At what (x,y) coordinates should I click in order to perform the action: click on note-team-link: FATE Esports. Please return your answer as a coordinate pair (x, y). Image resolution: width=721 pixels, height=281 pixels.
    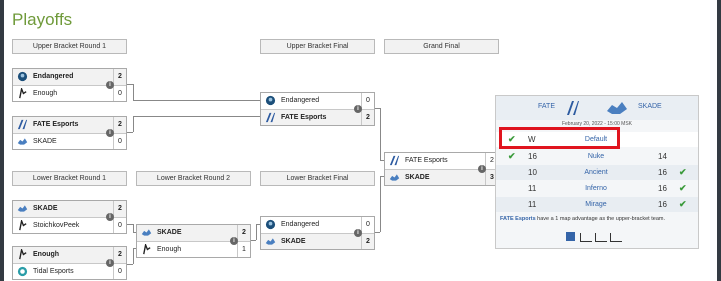
    Looking at the image, I should click on (518, 219).